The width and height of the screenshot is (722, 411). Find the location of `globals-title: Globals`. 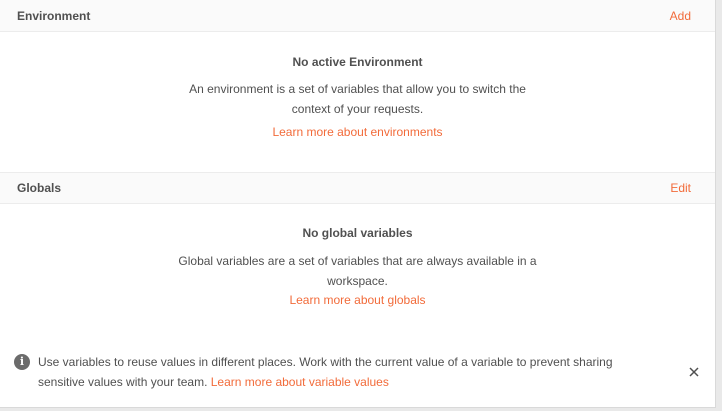

globals-title: Globals is located at coordinates (39, 188).